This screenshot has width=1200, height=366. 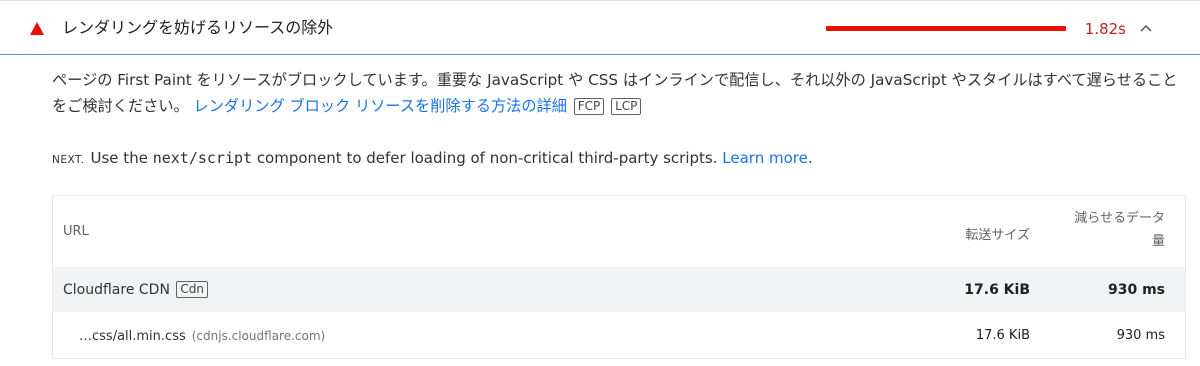 What do you see at coordinates (198, 27) in the screenshot?
I see `audit-title: レンダリングを妨げるリソースの除外` at bounding box center [198, 27].